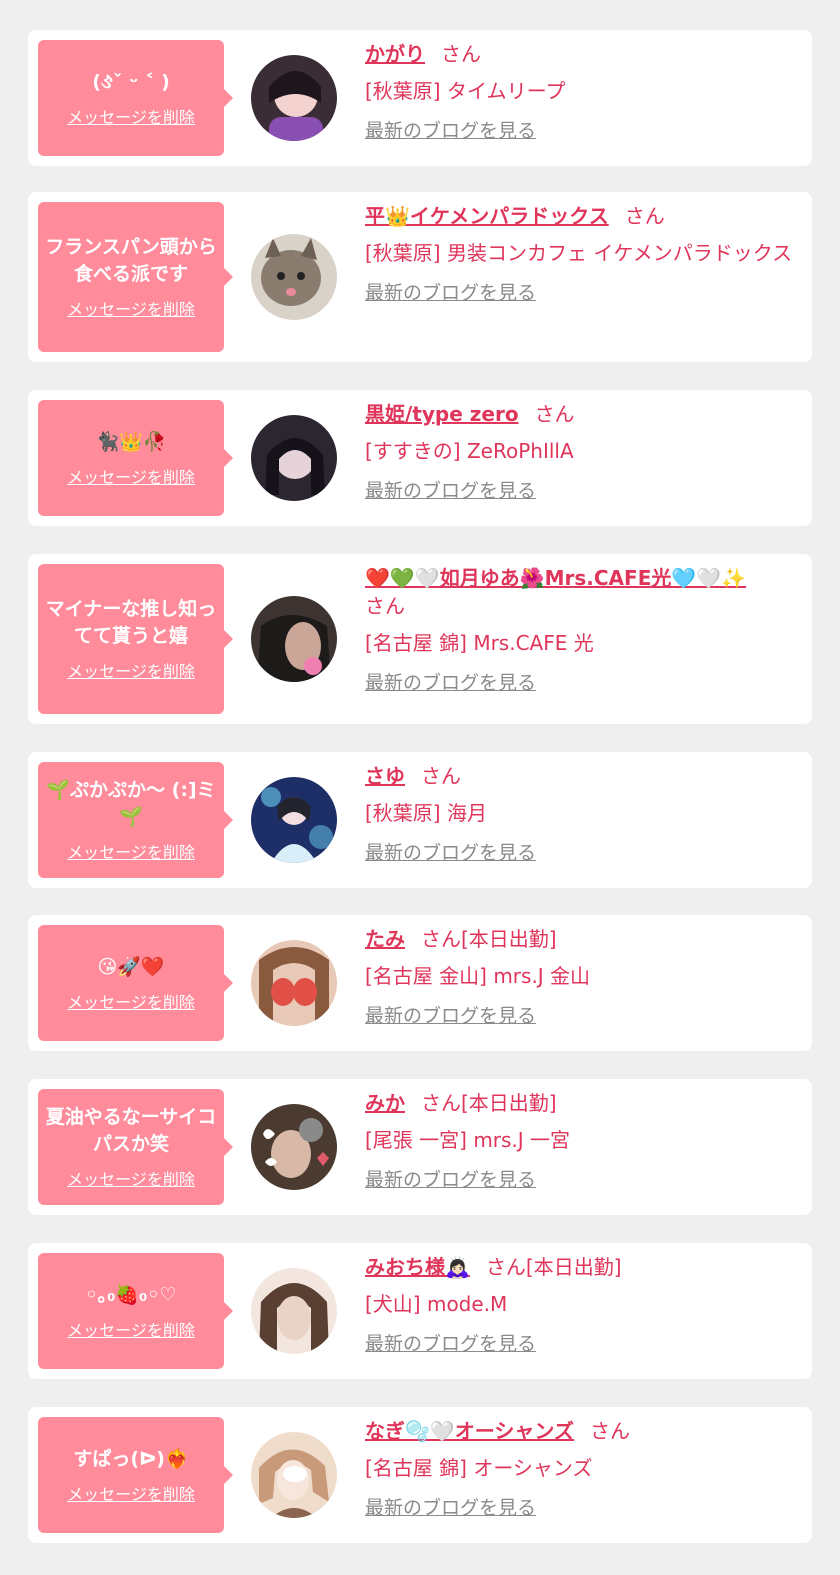 This screenshot has width=840, height=1575. What do you see at coordinates (426, 813) in the screenshot?
I see `shop-name: [秋葉原] 海月` at bounding box center [426, 813].